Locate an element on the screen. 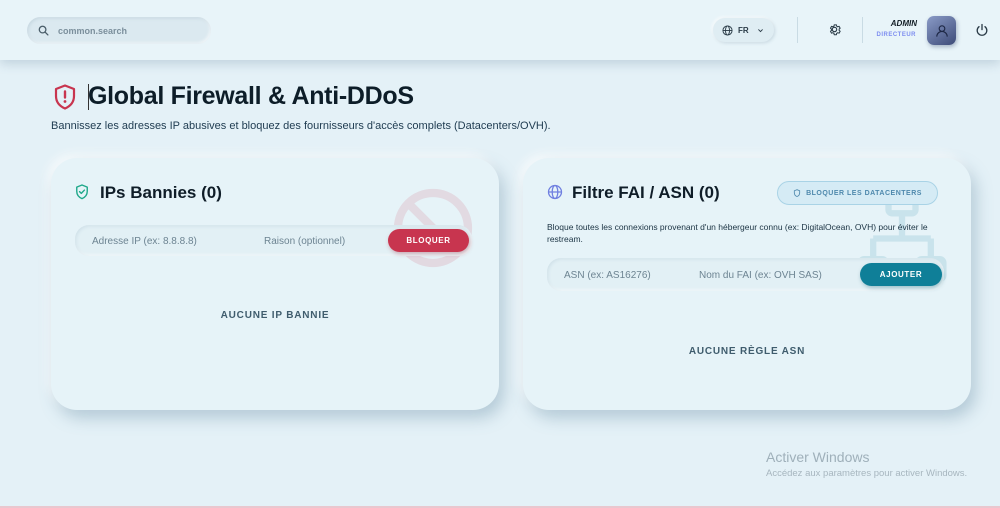 The image size is (1000, 508). asn-form: AJOUTER is located at coordinates (745, 274).